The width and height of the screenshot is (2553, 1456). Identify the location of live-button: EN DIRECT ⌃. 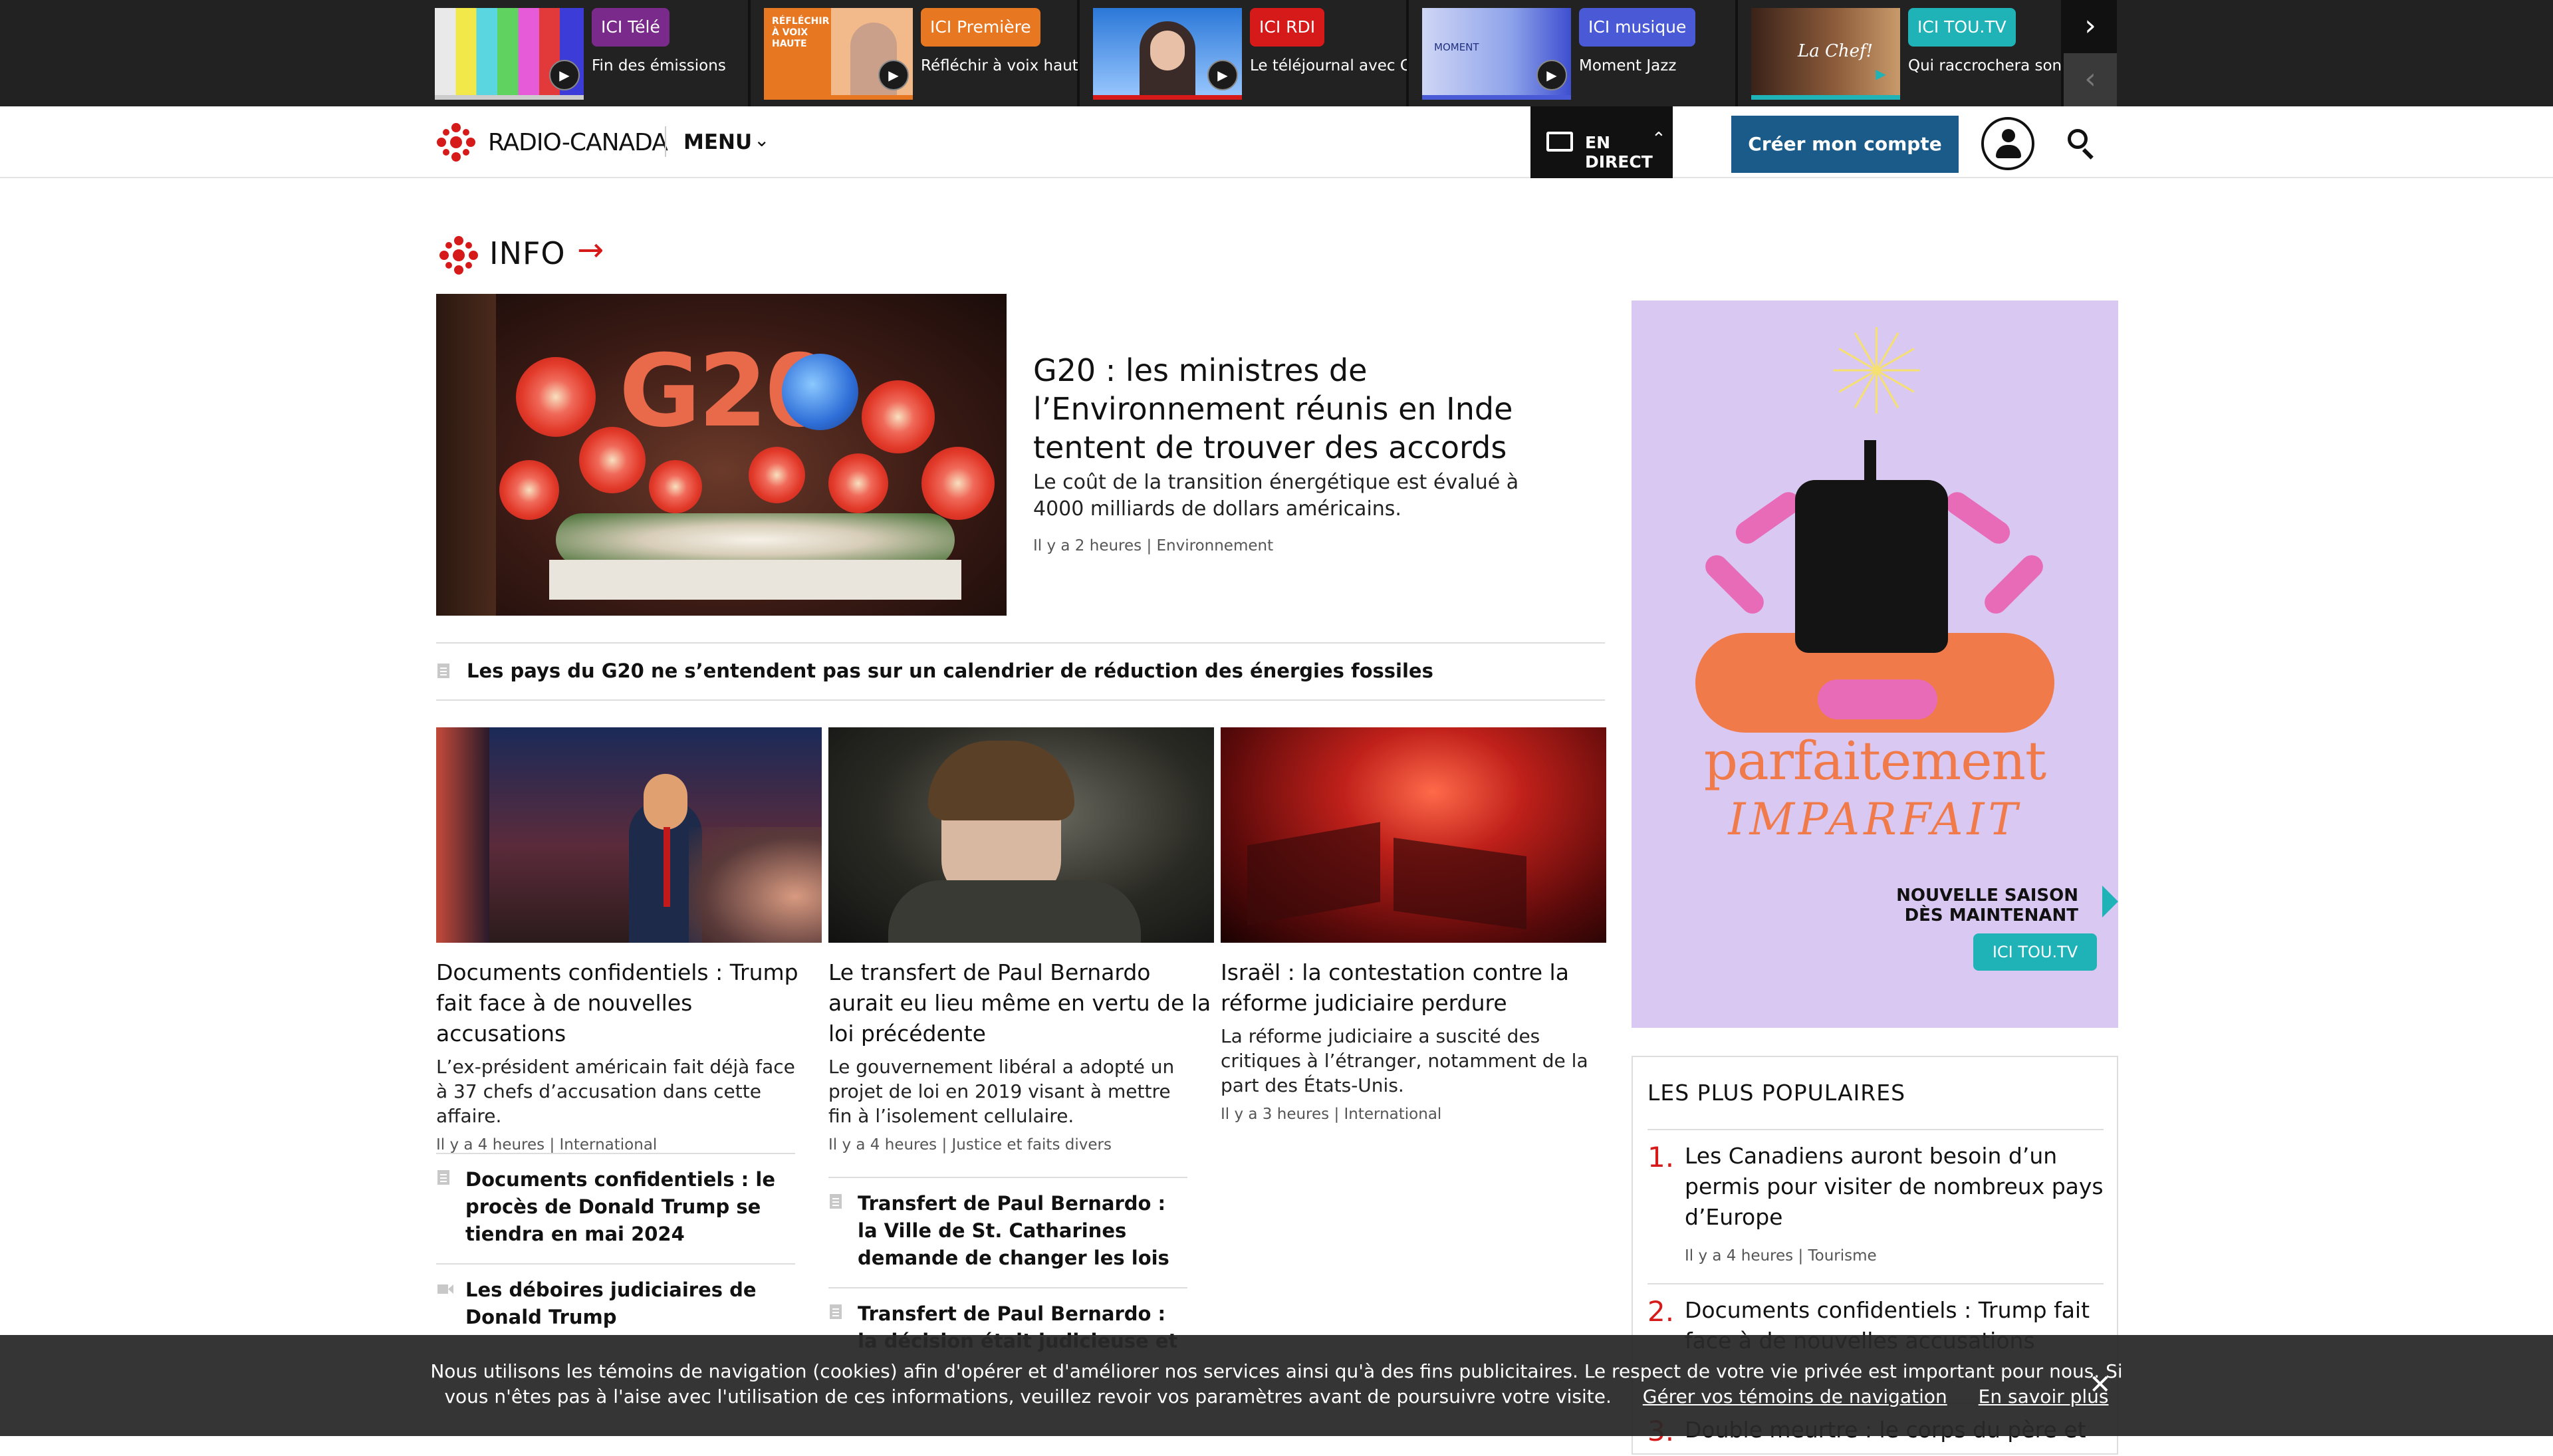
(1601, 142).